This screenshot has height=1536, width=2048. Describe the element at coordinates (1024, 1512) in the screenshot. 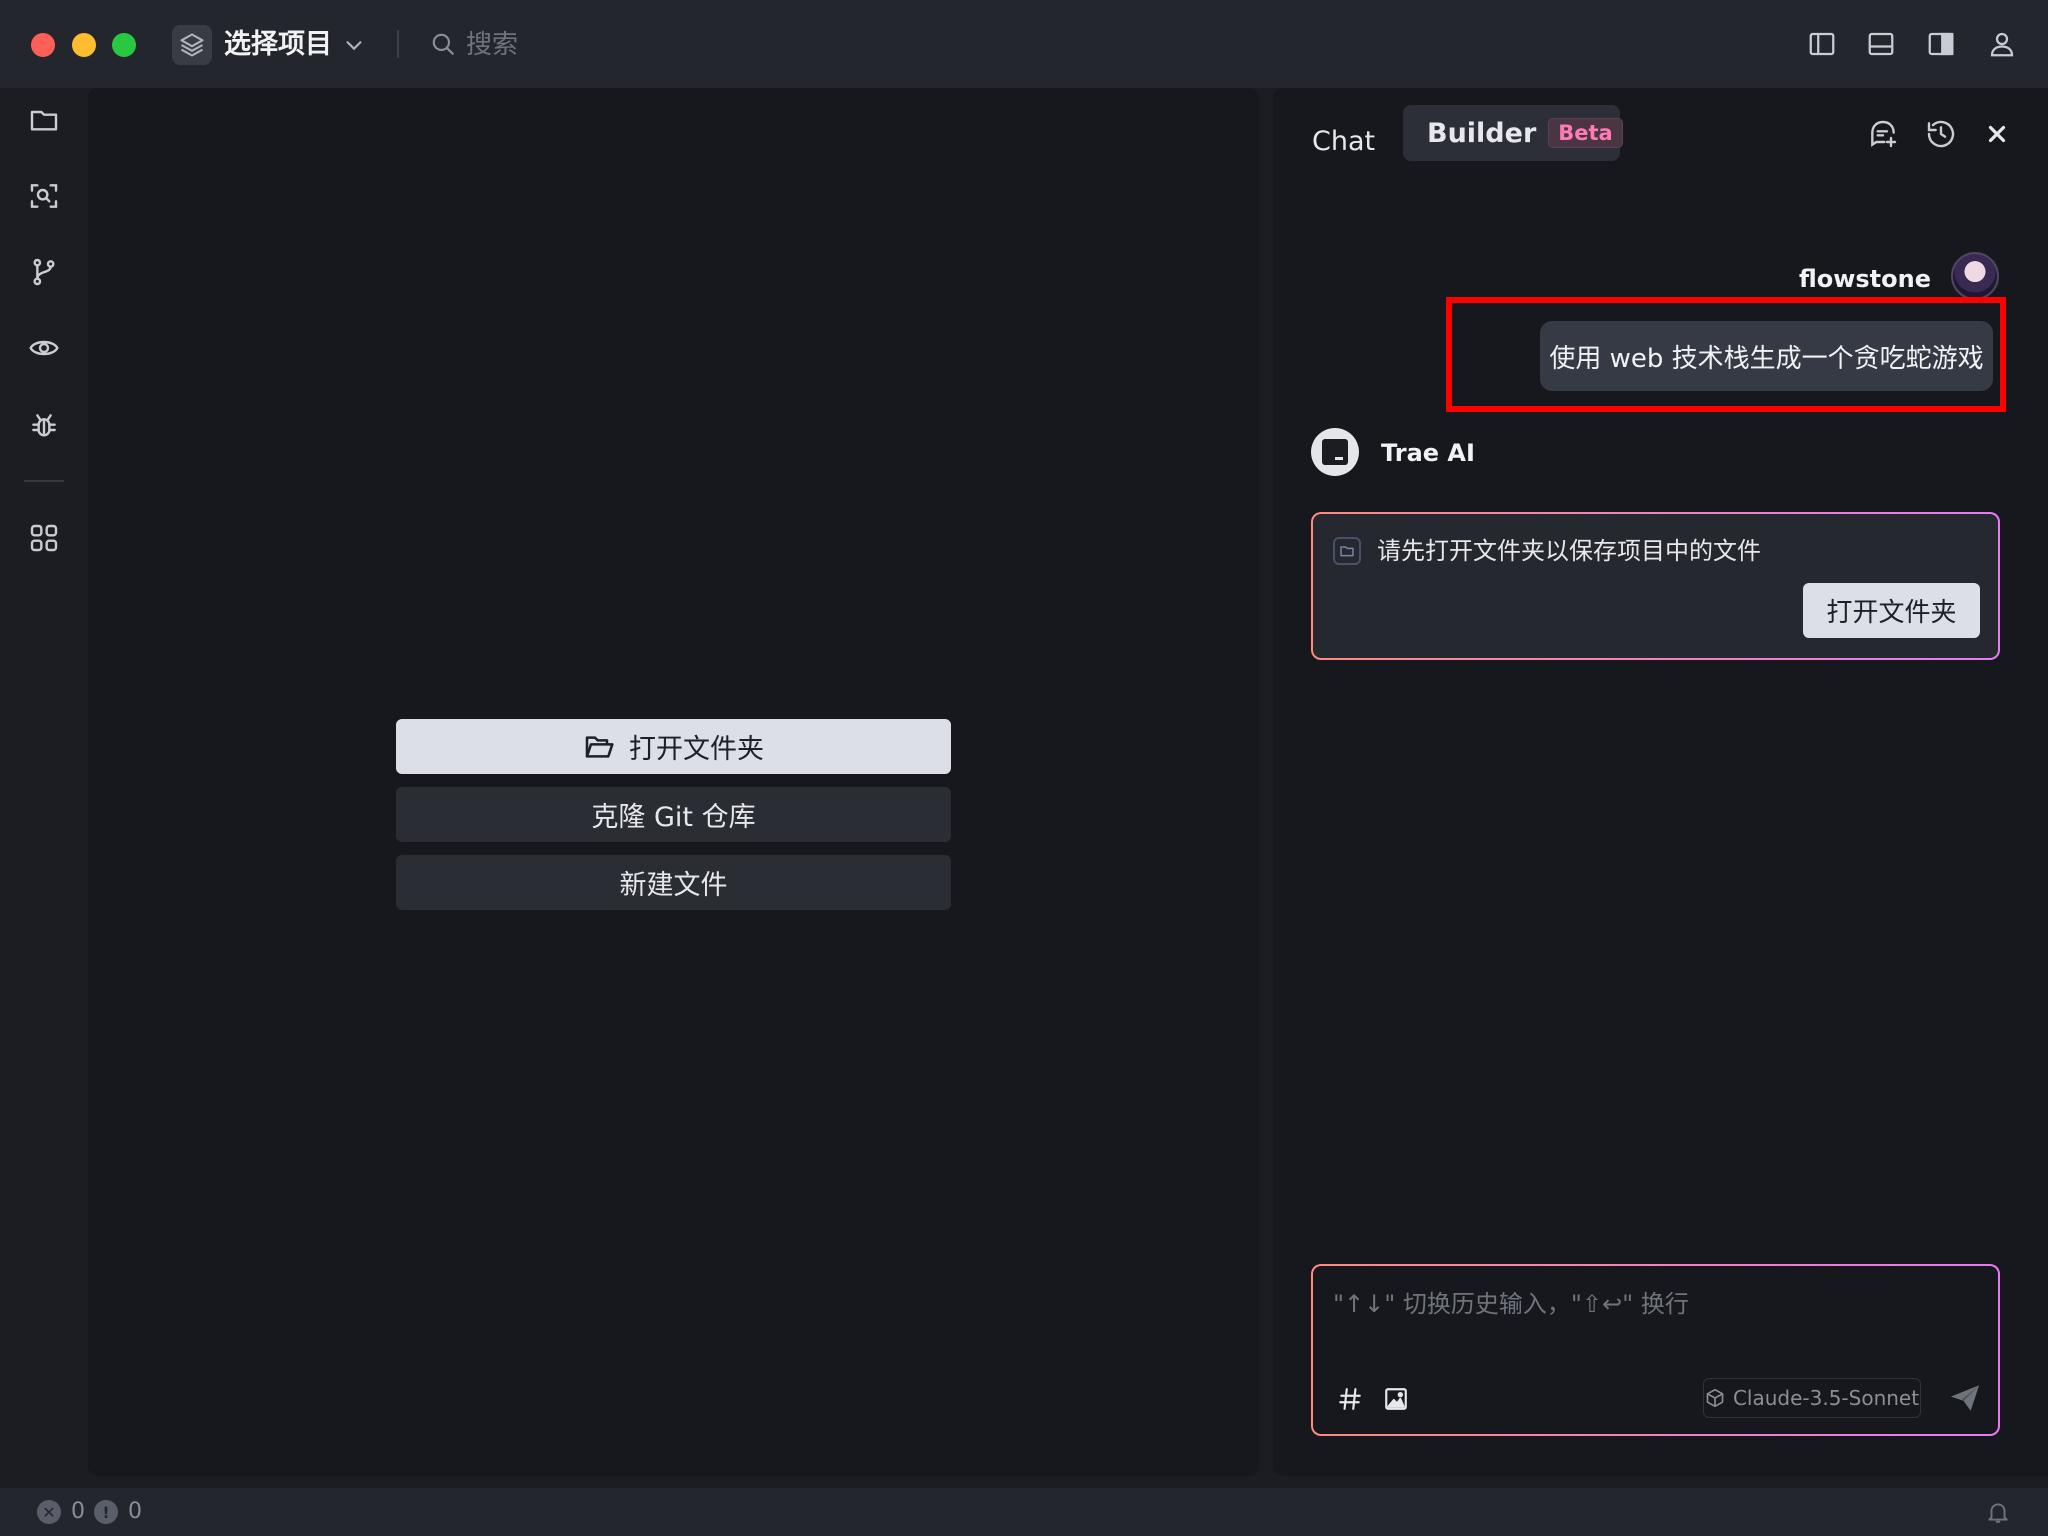

I see `status-bar: ✕ 0 ! 0` at that location.